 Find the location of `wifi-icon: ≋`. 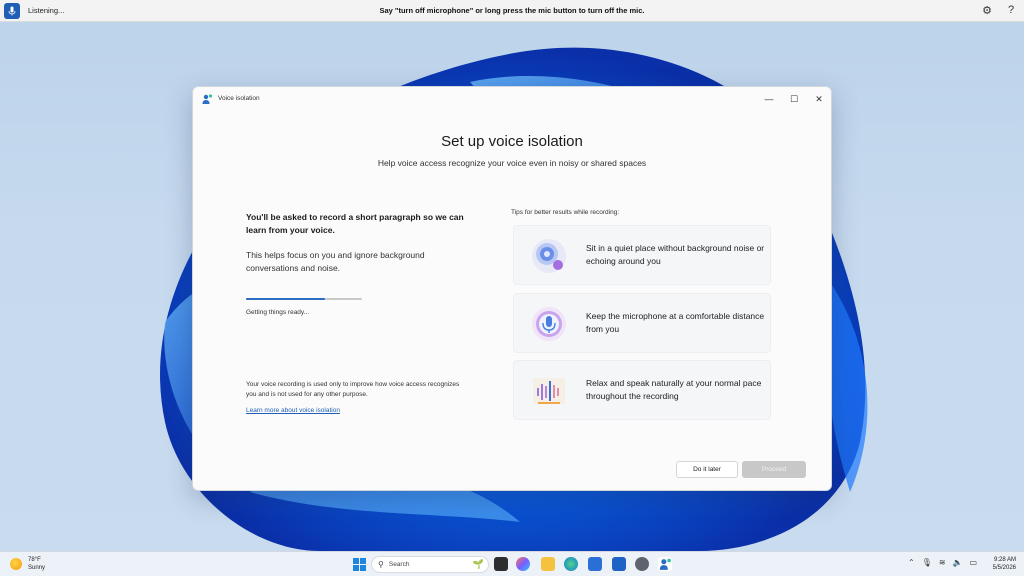

wifi-icon: ≋ is located at coordinates (942, 562).